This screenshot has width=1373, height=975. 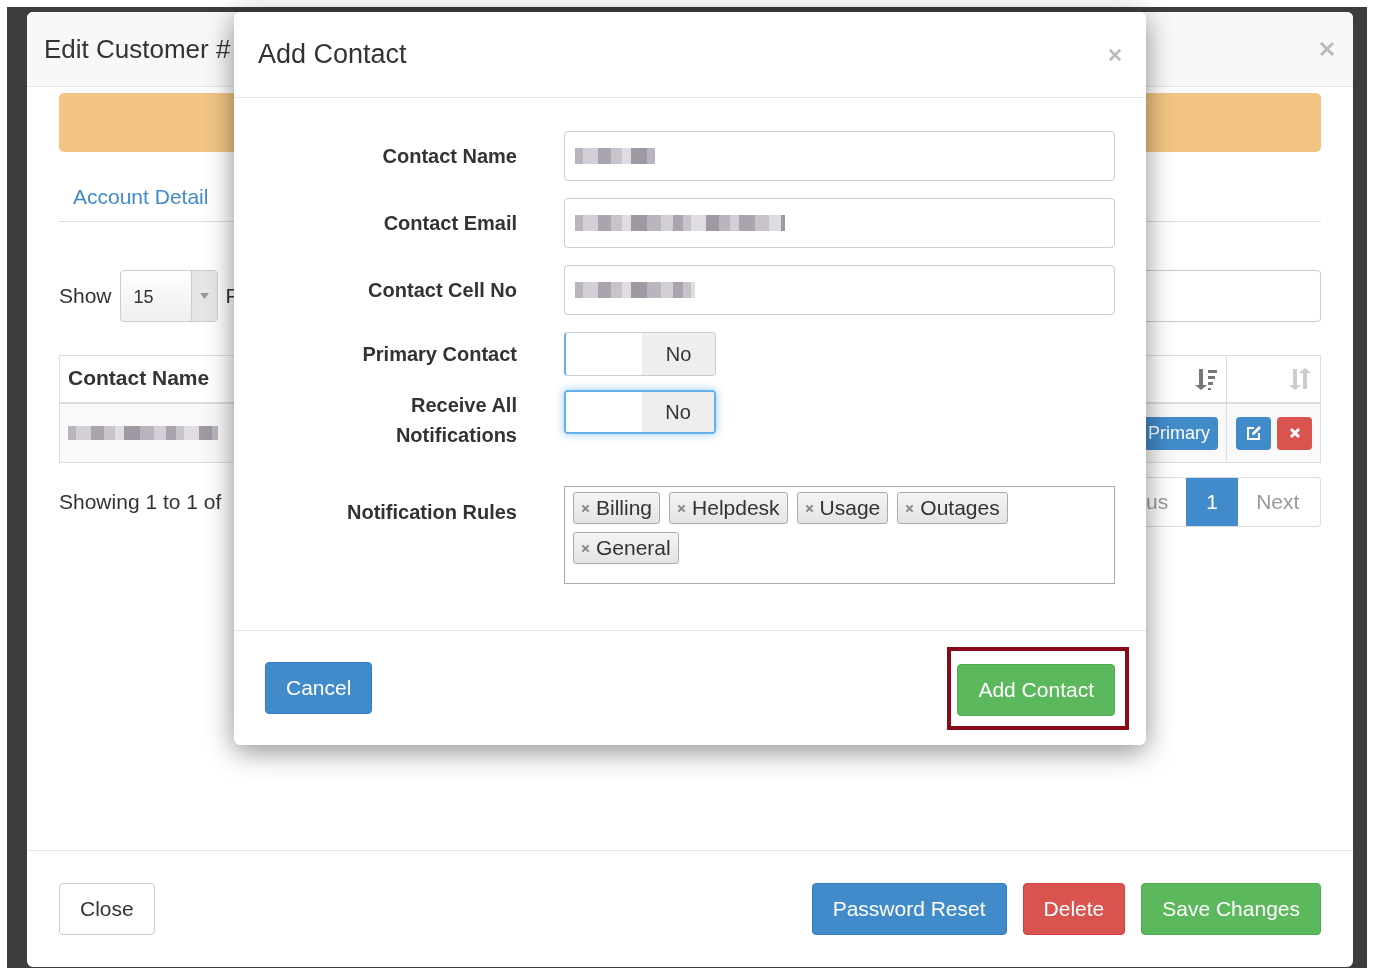 What do you see at coordinates (1212, 502) in the screenshot?
I see `page-link: 1` at bounding box center [1212, 502].